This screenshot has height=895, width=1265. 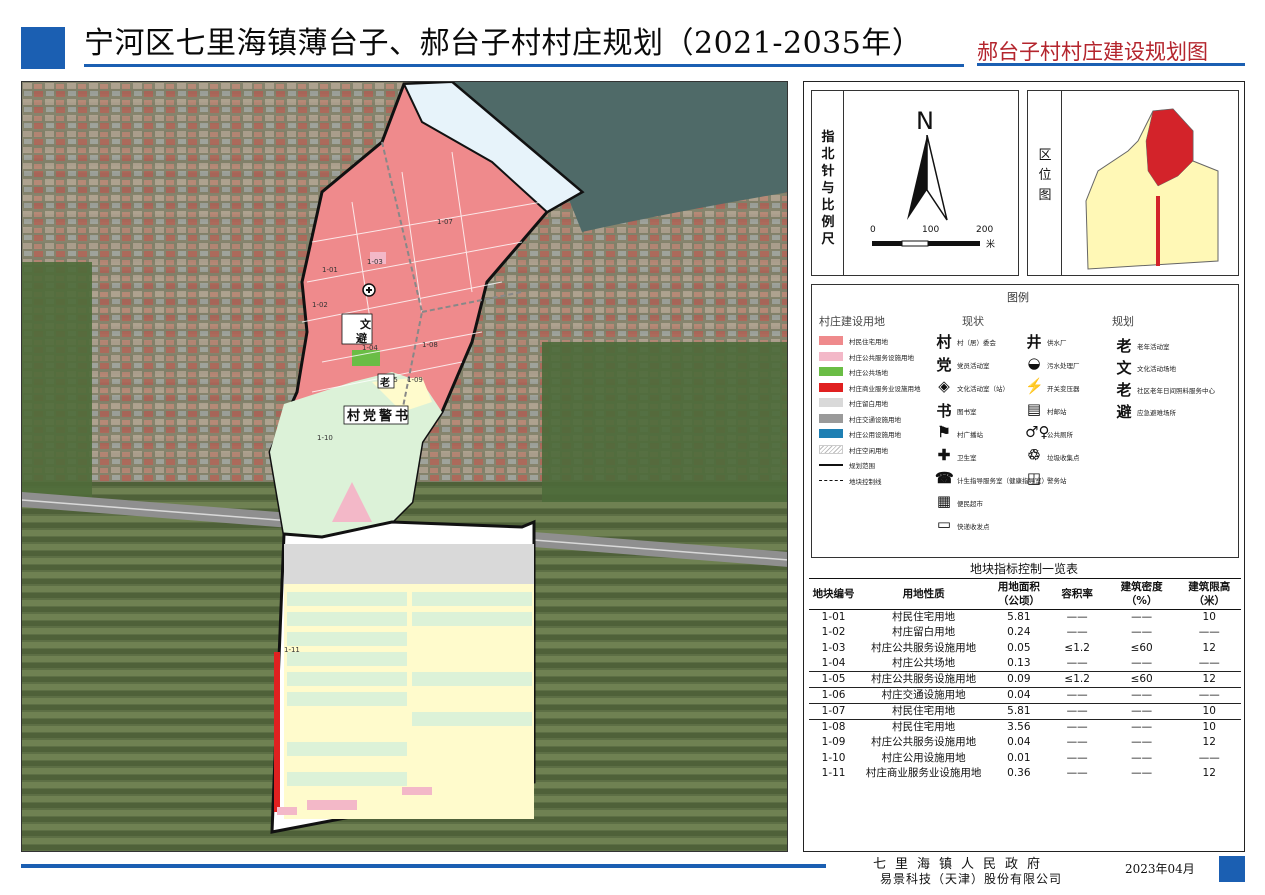 What do you see at coordinates (868, 450) in the screenshot?
I see `legend-label: 村庄空闲用地` at bounding box center [868, 450].